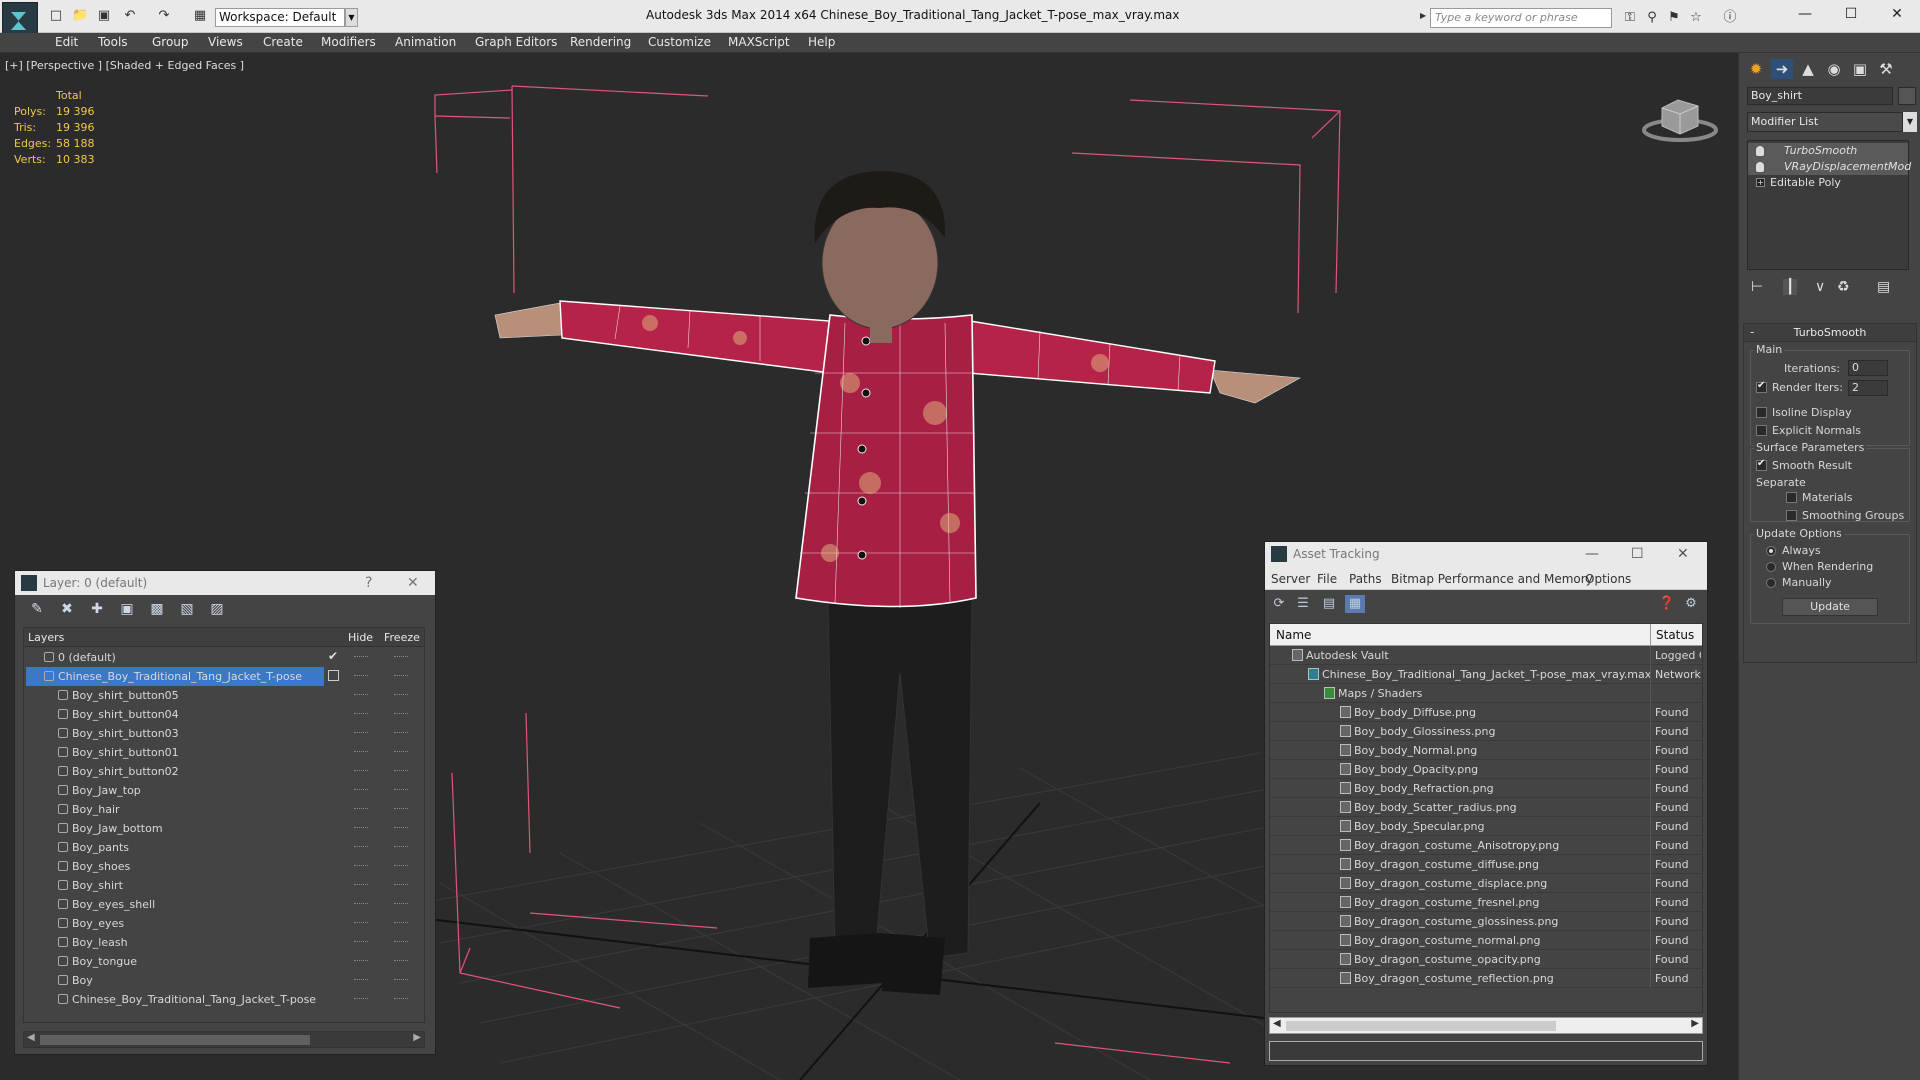  Describe the element at coordinates (1486, 902) in the screenshot. I see `asset-row: Boy_dragon_costume_fresnel.png Found` at that location.